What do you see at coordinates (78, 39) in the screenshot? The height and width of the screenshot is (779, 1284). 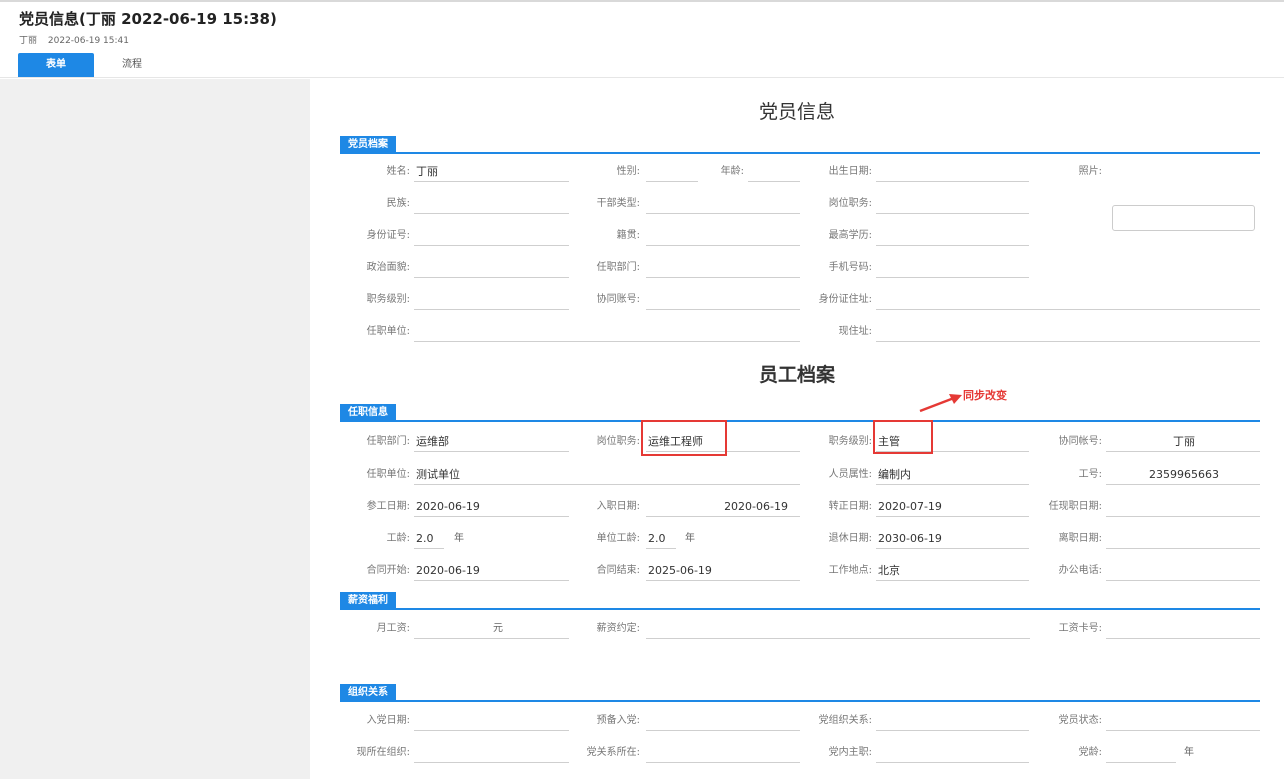 I see `document-meta: 丁丽 2022-06-19 15:41` at bounding box center [78, 39].